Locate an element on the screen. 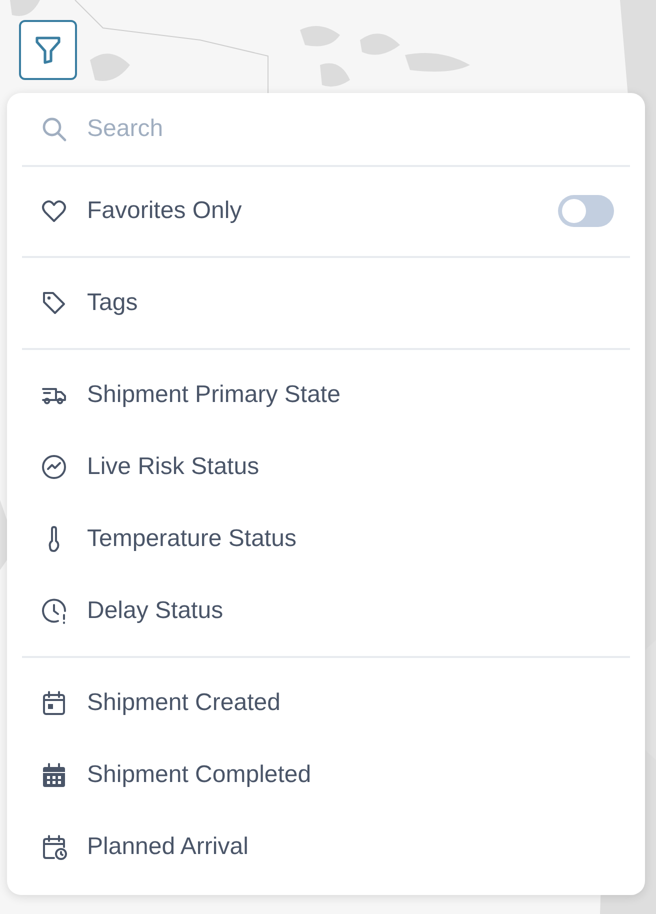 This screenshot has width=656, height=914. menu-item: Shipment Created is located at coordinates (326, 703).